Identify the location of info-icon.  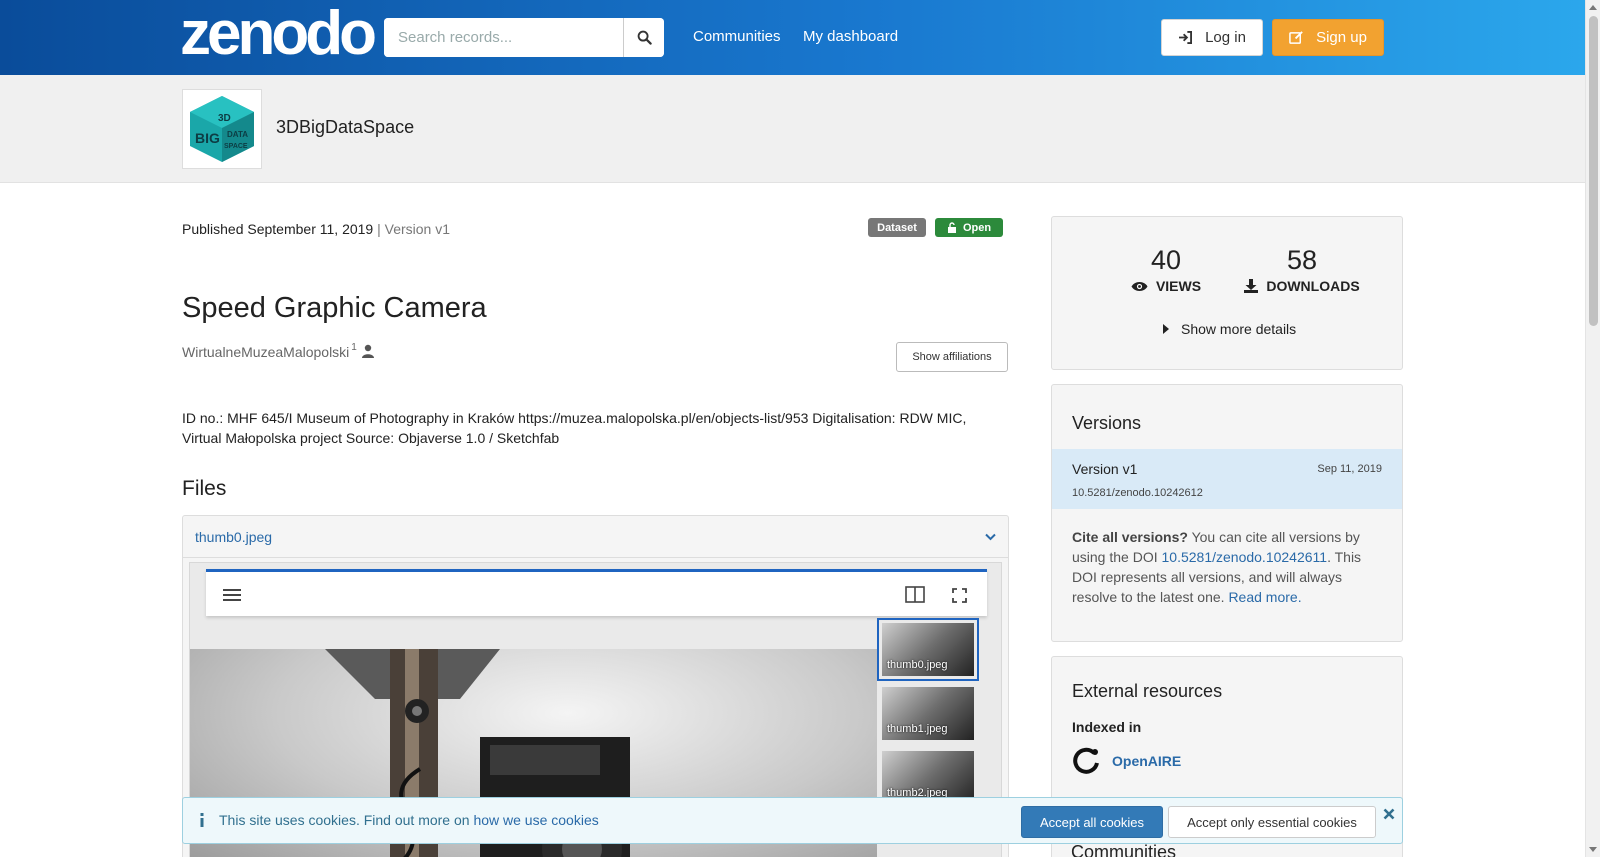
(202, 820).